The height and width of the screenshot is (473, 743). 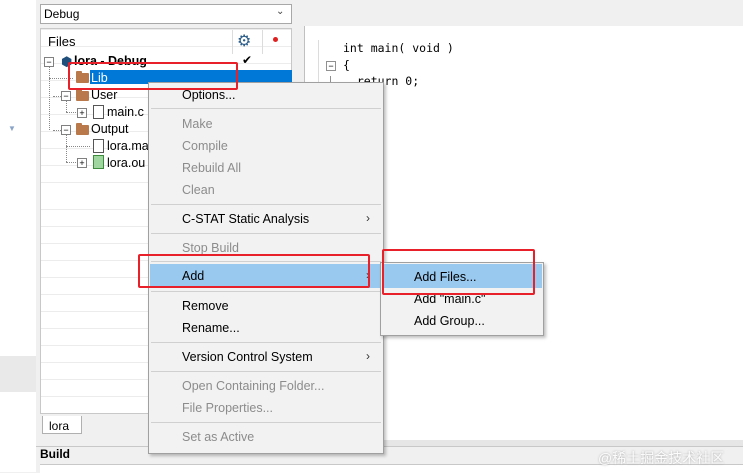 I want to click on code-line: {, so click(x=346, y=65).